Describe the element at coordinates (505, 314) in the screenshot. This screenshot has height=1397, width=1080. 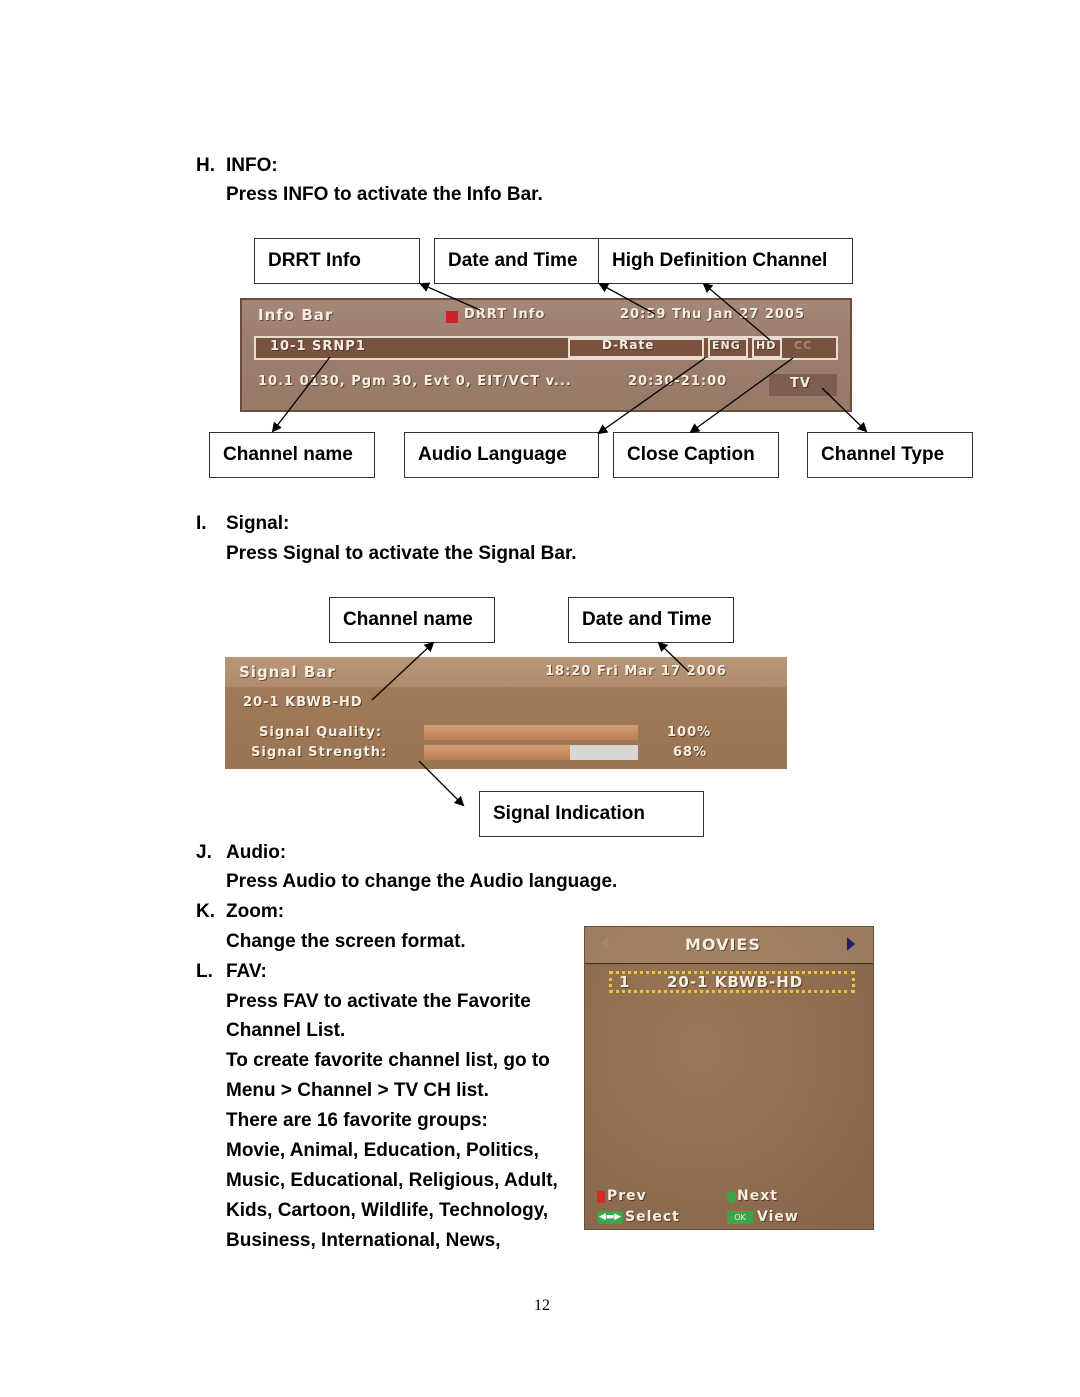
I see `drrt-label: DRRT Info` at that location.